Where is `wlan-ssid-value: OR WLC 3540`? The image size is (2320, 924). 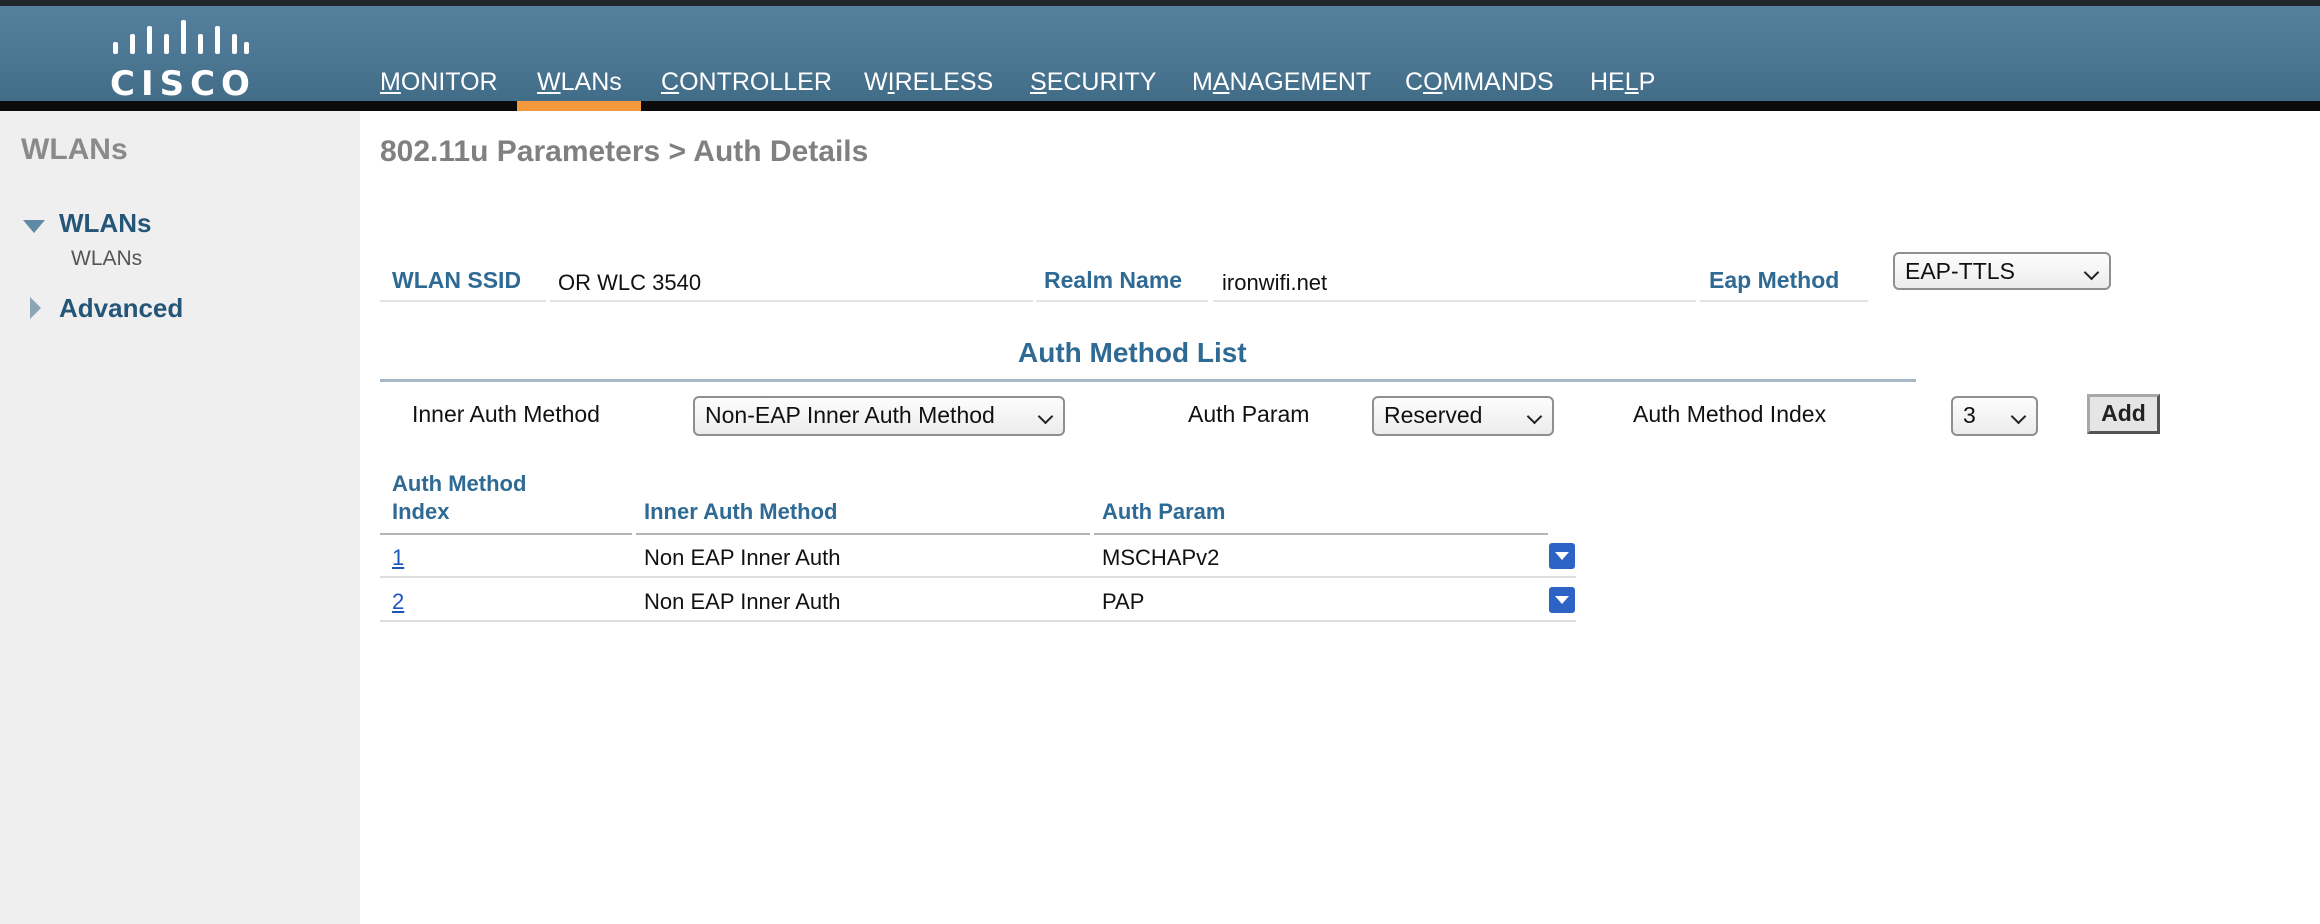
wlan-ssid-value: OR WLC 3540 is located at coordinates (630, 282).